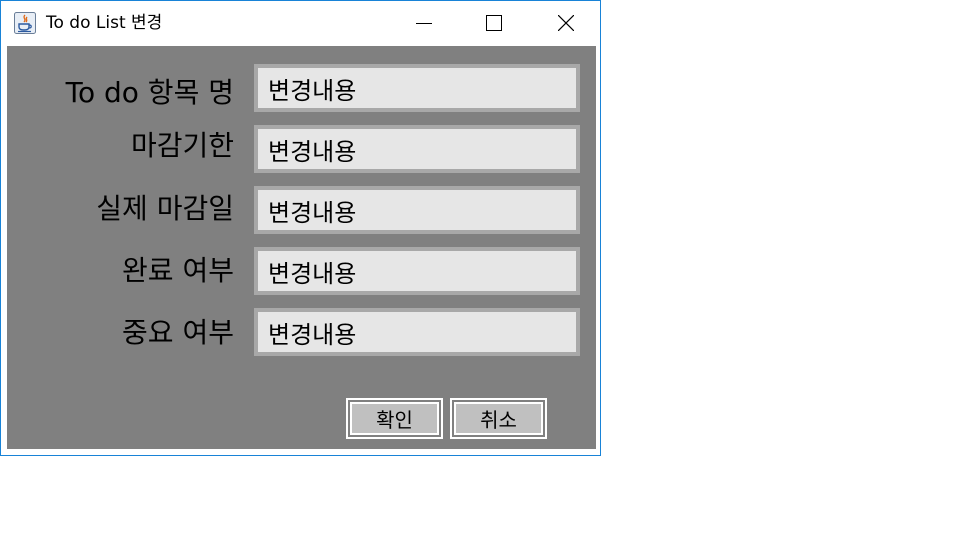 Image resolution: width=960 pixels, height=540 pixels. Describe the element at coordinates (498, 418) in the screenshot. I see `cancel-button: 취소` at that location.